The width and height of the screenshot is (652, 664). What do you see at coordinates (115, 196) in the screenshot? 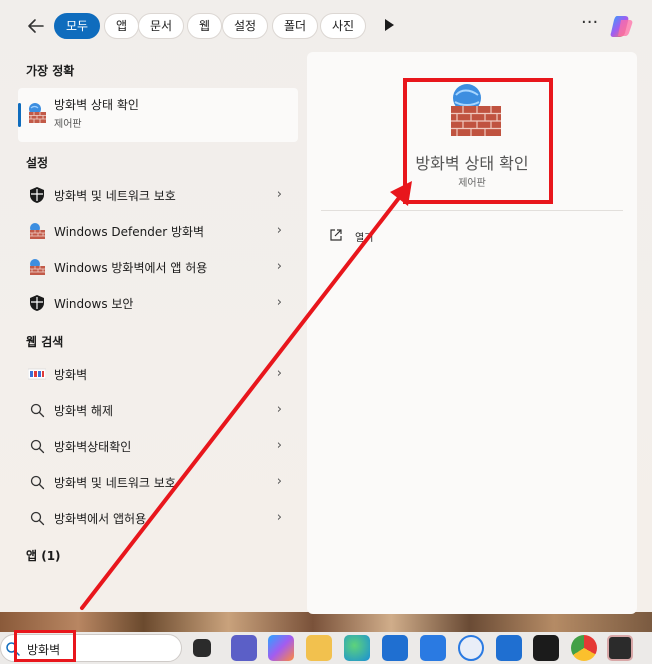
I see `settings-item-label: 방화벽 및 네트워크 보호` at bounding box center [115, 196].